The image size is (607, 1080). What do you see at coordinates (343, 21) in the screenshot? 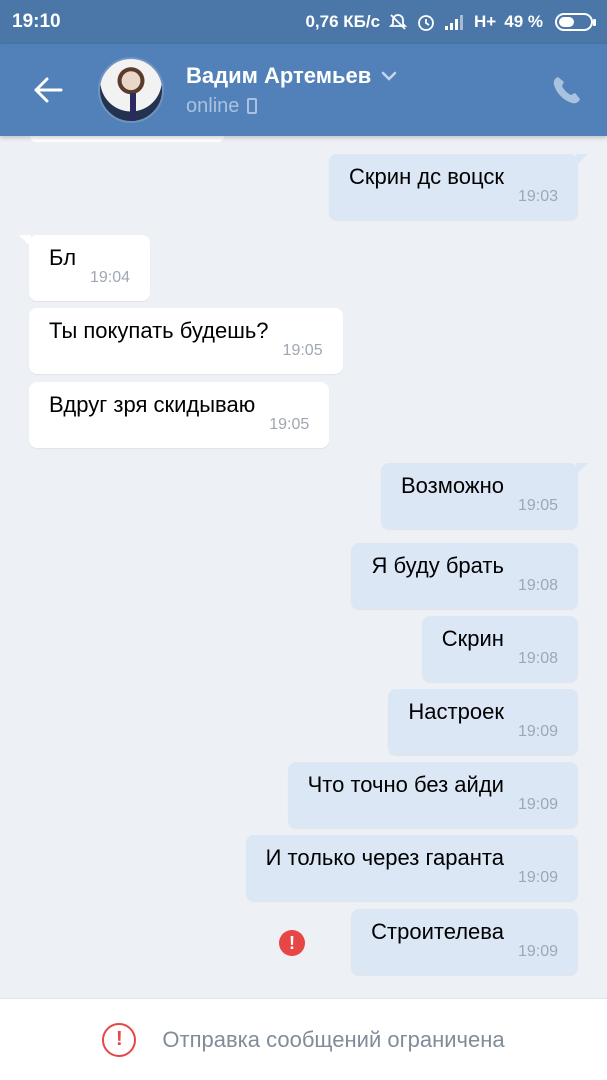
I see `network-speed: 0,76 КБ/с` at bounding box center [343, 21].